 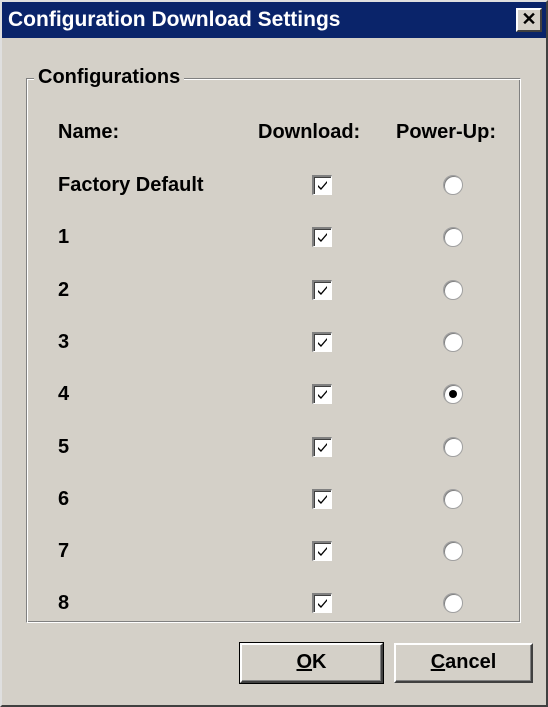 I want to click on group-legend: Configurations, so click(x=109, y=77).